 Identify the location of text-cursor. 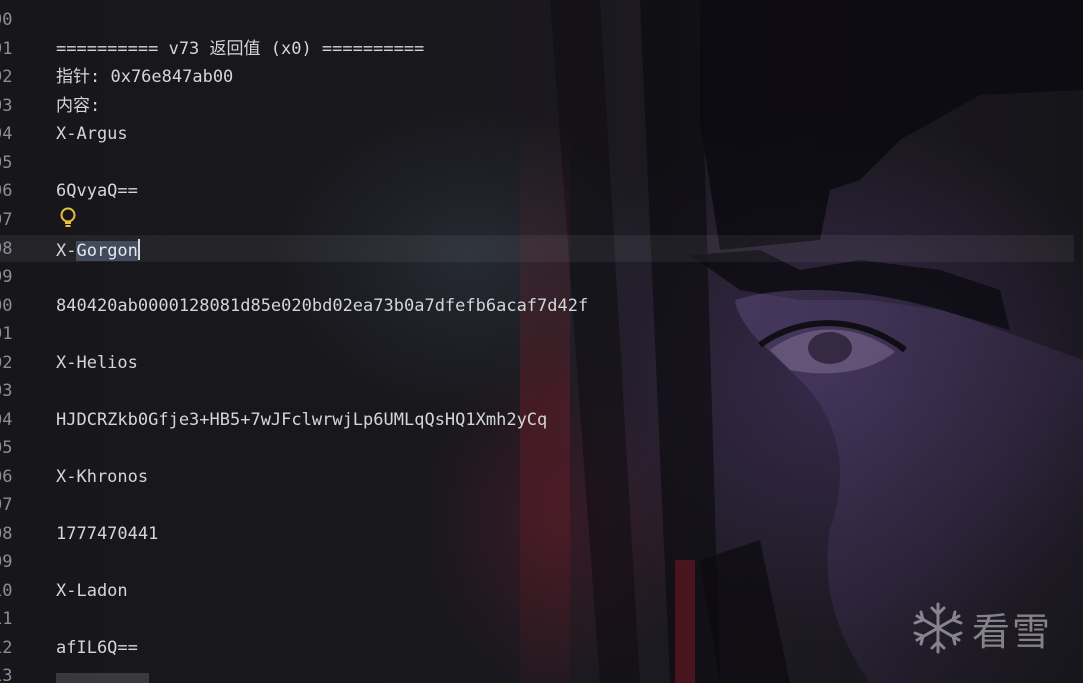
(138, 249).